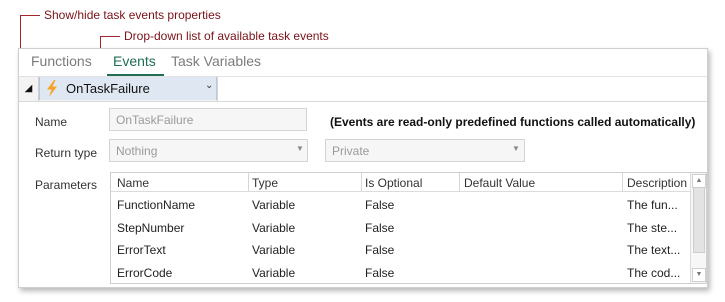 The height and width of the screenshot is (302, 725). I want to click on access-modifier-arrow-icon: ▼, so click(516, 148).